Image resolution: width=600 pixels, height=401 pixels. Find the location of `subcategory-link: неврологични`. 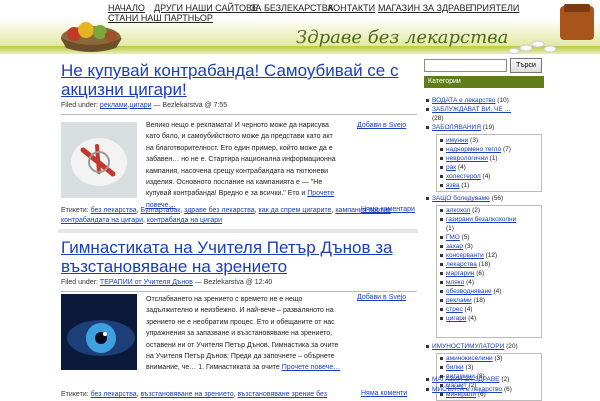

subcategory-link: неврологични is located at coordinates (467, 158).